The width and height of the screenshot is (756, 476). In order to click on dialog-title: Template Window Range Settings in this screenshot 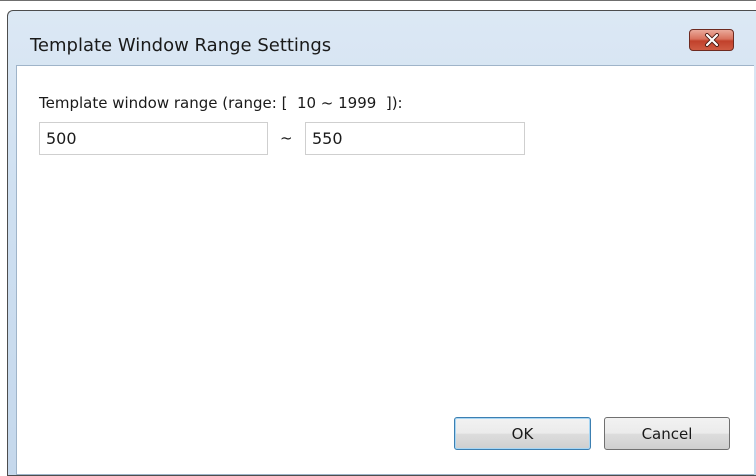, I will do `click(181, 45)`.